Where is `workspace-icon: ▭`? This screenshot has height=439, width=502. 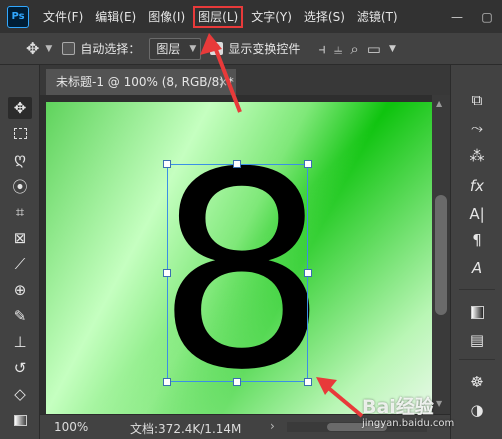 workspace-icon: ▭ is located at coordinates (374, 49).